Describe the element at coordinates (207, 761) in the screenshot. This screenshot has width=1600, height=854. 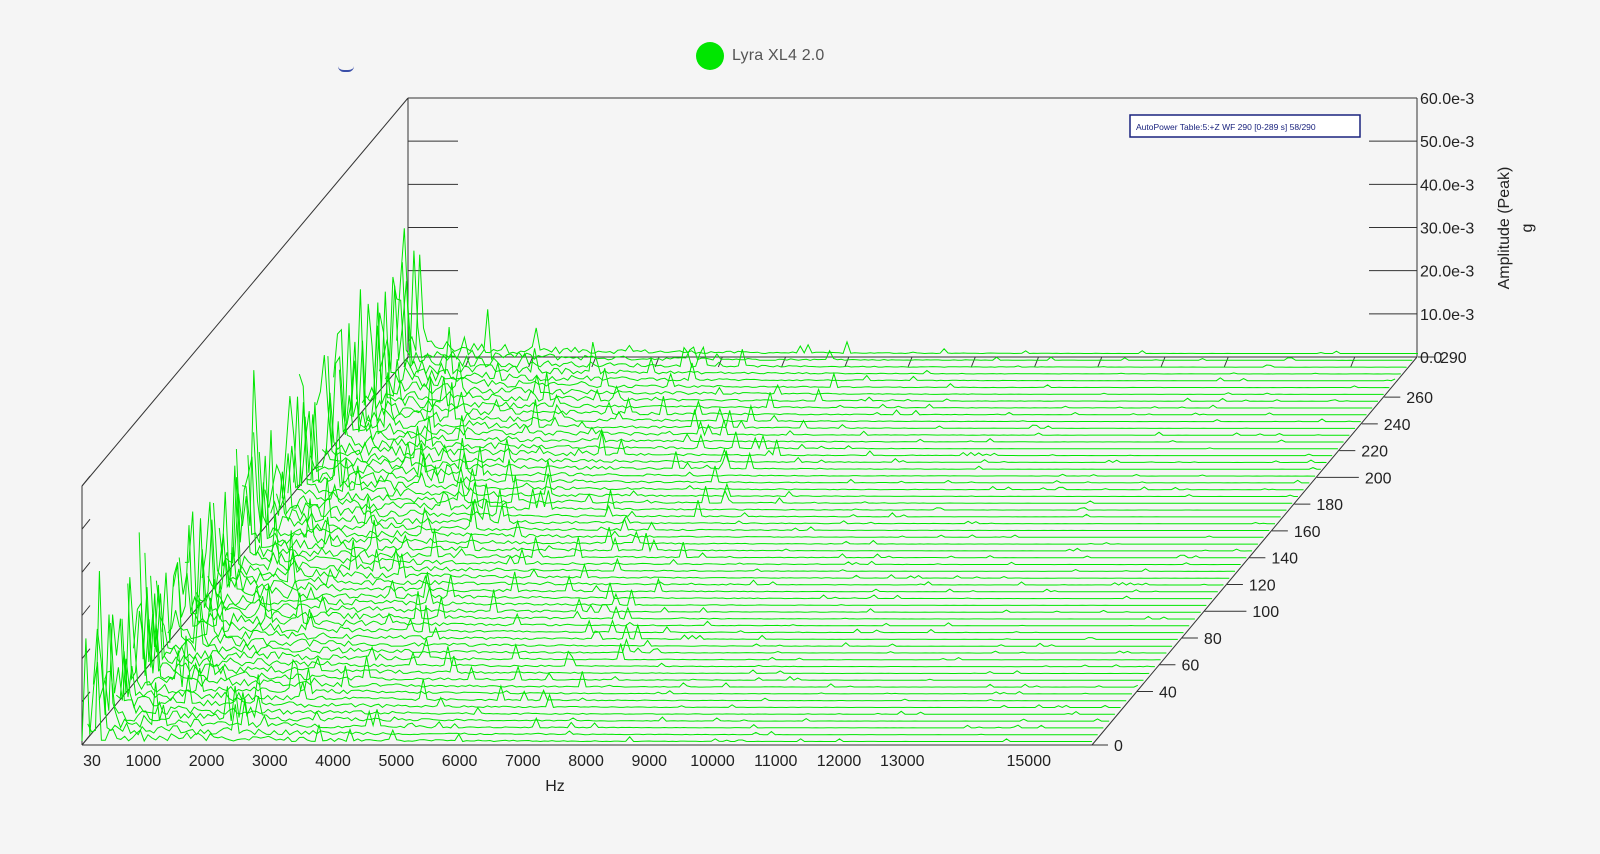
I see `x-tick-label: 2000` at that location.